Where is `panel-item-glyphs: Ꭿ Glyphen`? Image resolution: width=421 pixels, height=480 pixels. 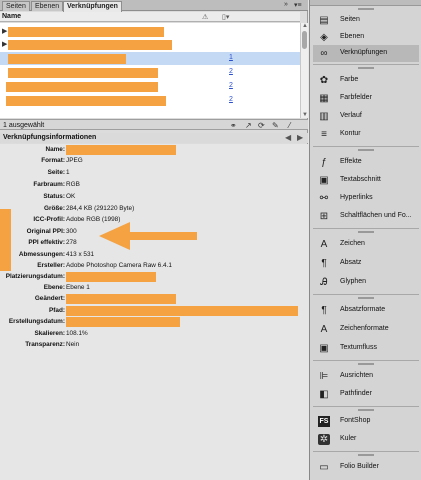
panel-item-glyphs: Ꭿ Glyphen is located at coordinates (366, 282).